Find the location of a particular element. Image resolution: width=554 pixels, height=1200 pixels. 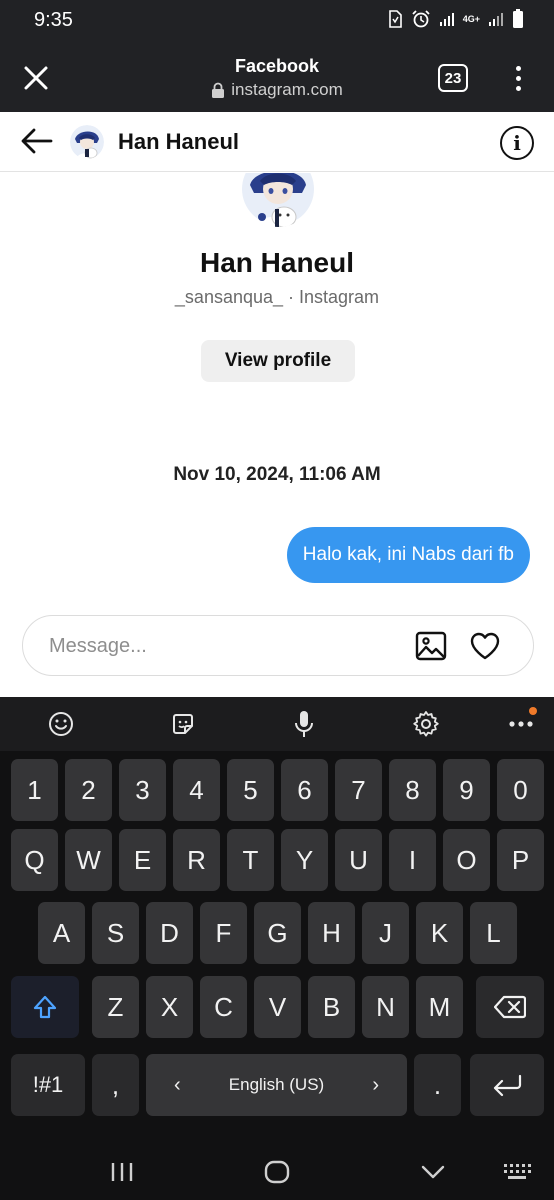

spacebar-key: ‹ English (US) › is located at coordinates (276, 1085).